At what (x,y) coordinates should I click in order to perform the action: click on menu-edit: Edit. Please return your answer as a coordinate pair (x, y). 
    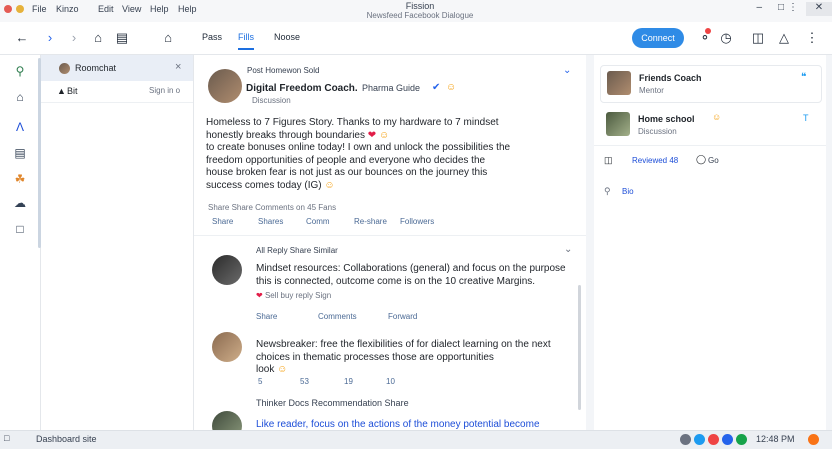
    Looking at the image, I should click on (106, 9).